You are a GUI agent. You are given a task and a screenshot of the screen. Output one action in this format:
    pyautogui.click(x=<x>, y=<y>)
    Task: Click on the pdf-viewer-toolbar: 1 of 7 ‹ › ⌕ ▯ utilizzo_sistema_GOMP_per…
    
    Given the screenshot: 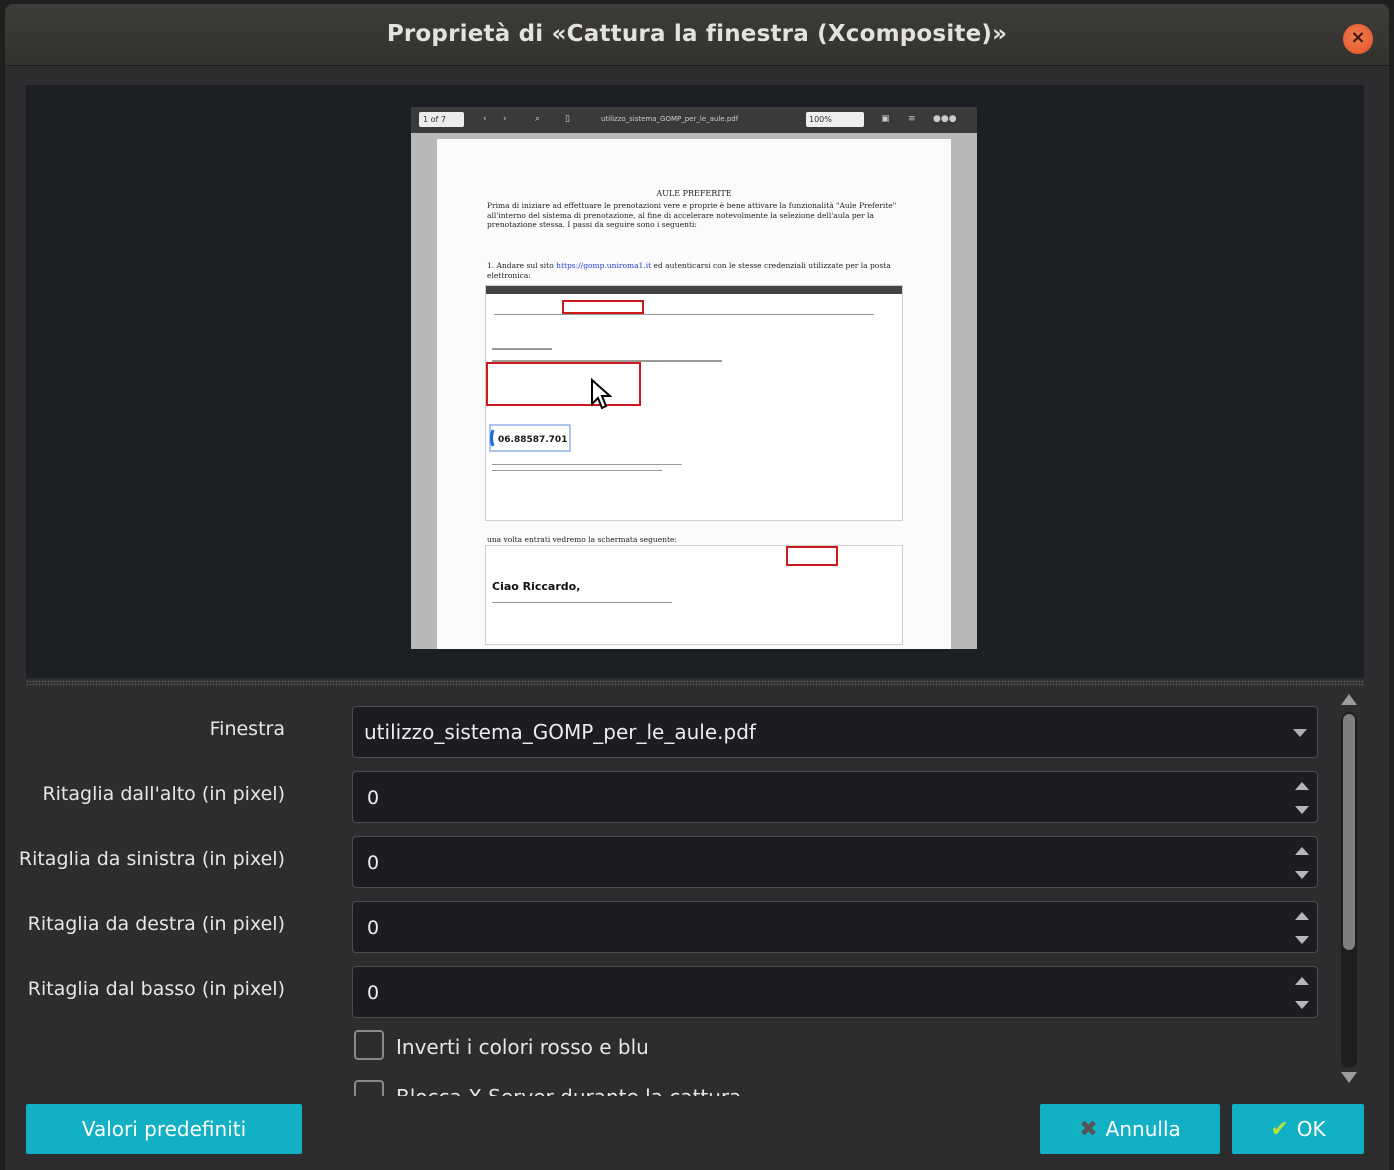 What is the action you would take?
    pyautogui.click(x=694, y=120)
    